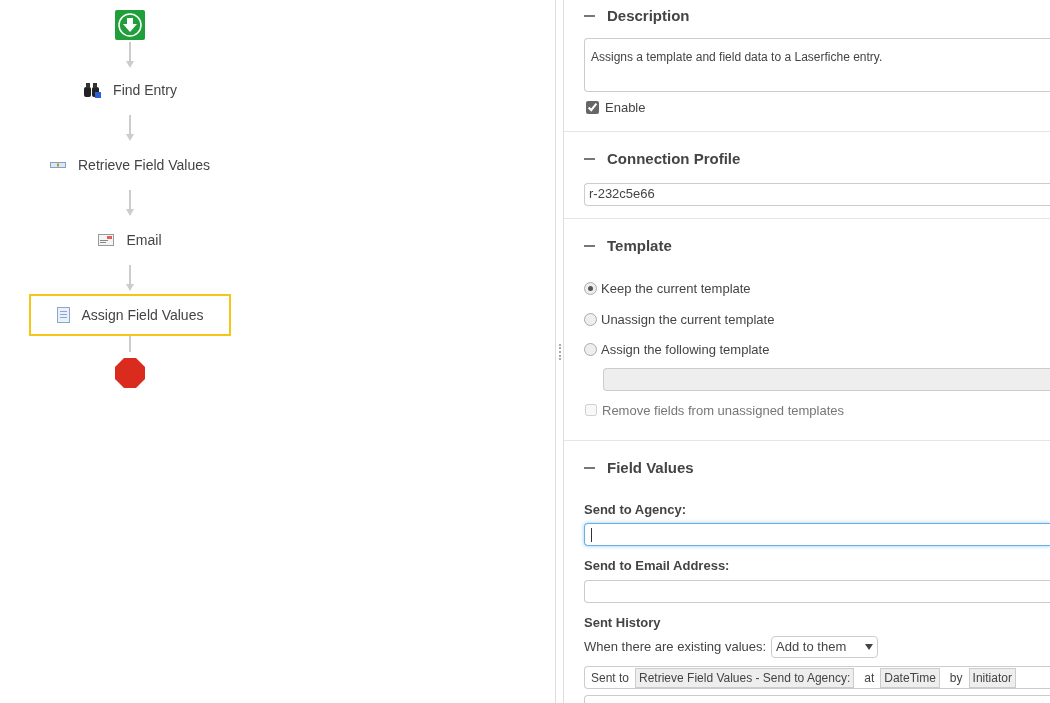  Describe the element at coordinates (688, 319) in the screenshot. I see `radio-label: Unassign the current template` at that location.